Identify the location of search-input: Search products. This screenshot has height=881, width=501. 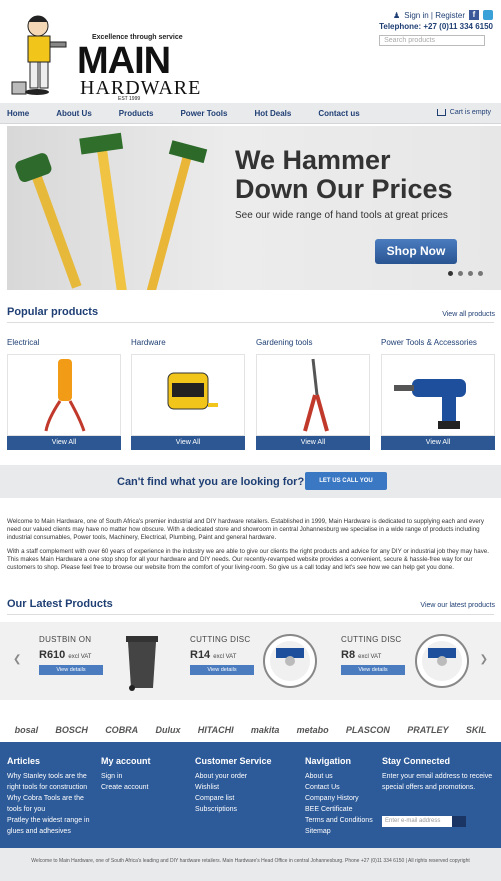
(432, 40).